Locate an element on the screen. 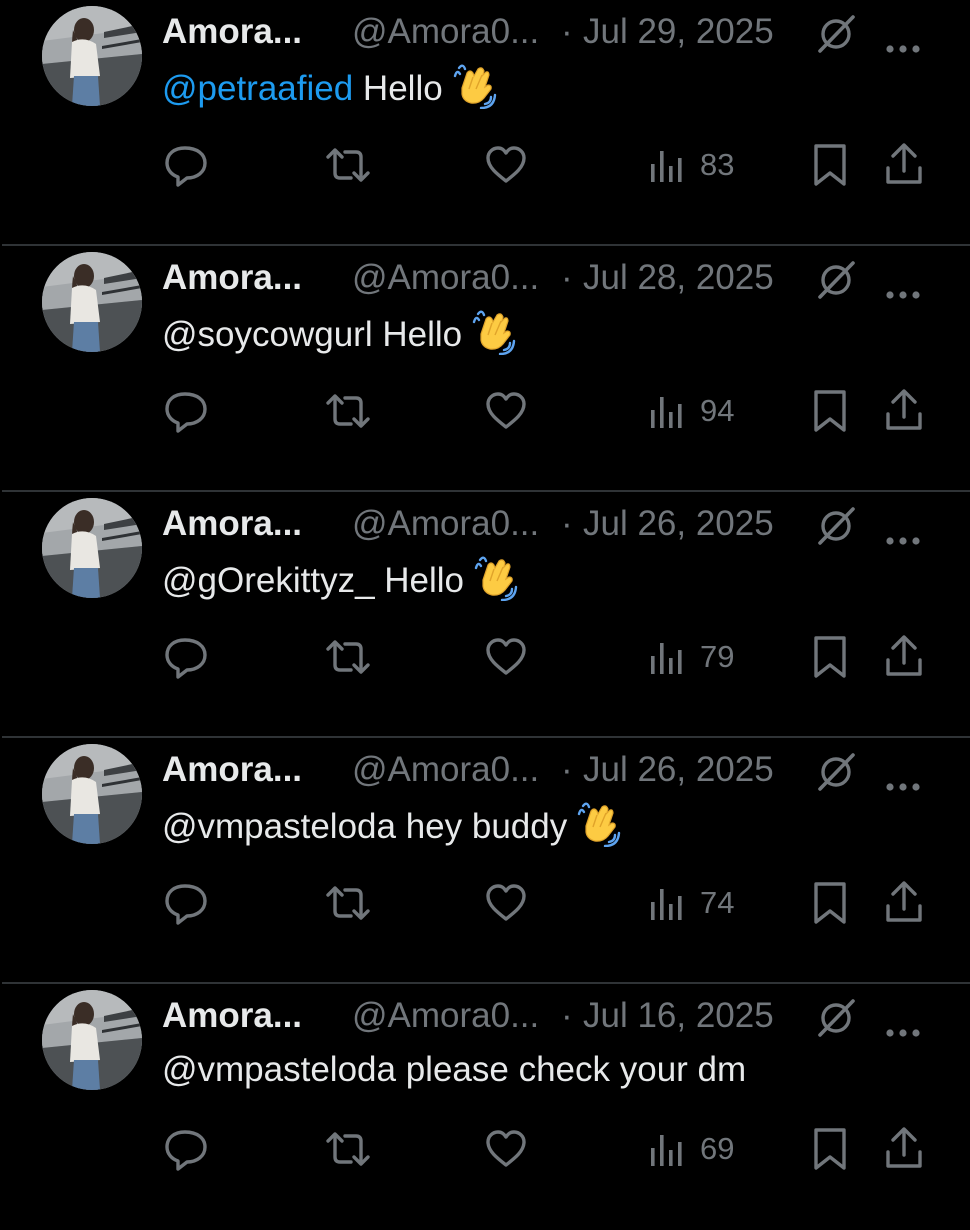 The image size is (970, 1230). views-counter: 79 is located at coordinates (698, 657).